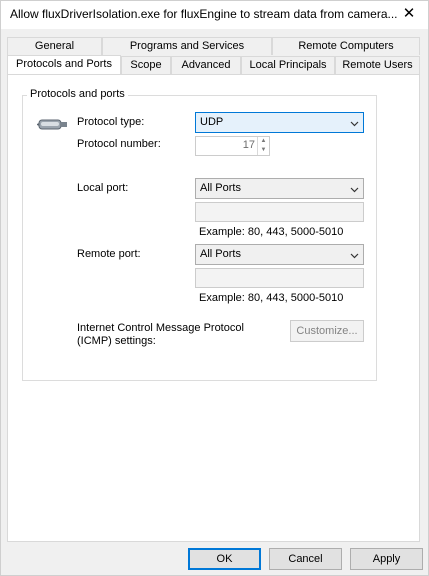 The height and width of the screenshot is (576, 429). I want to click on tab-label: Programs and Services, so click(187, 46).